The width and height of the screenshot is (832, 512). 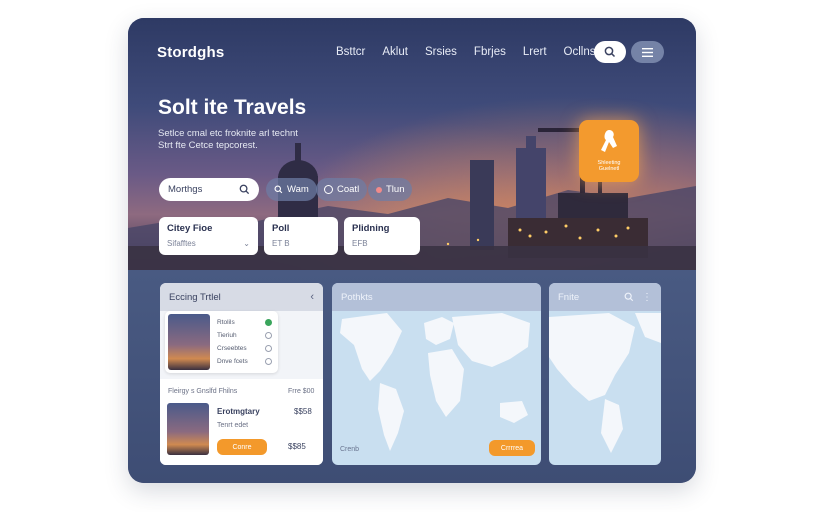 I want to click on badge-text: Shleeting Guelnetl, so click(x=609, y=166).